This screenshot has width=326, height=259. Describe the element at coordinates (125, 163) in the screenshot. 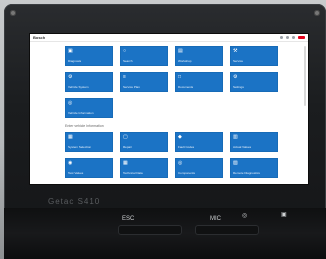

I see `calendar-icon: ▦` at that location.